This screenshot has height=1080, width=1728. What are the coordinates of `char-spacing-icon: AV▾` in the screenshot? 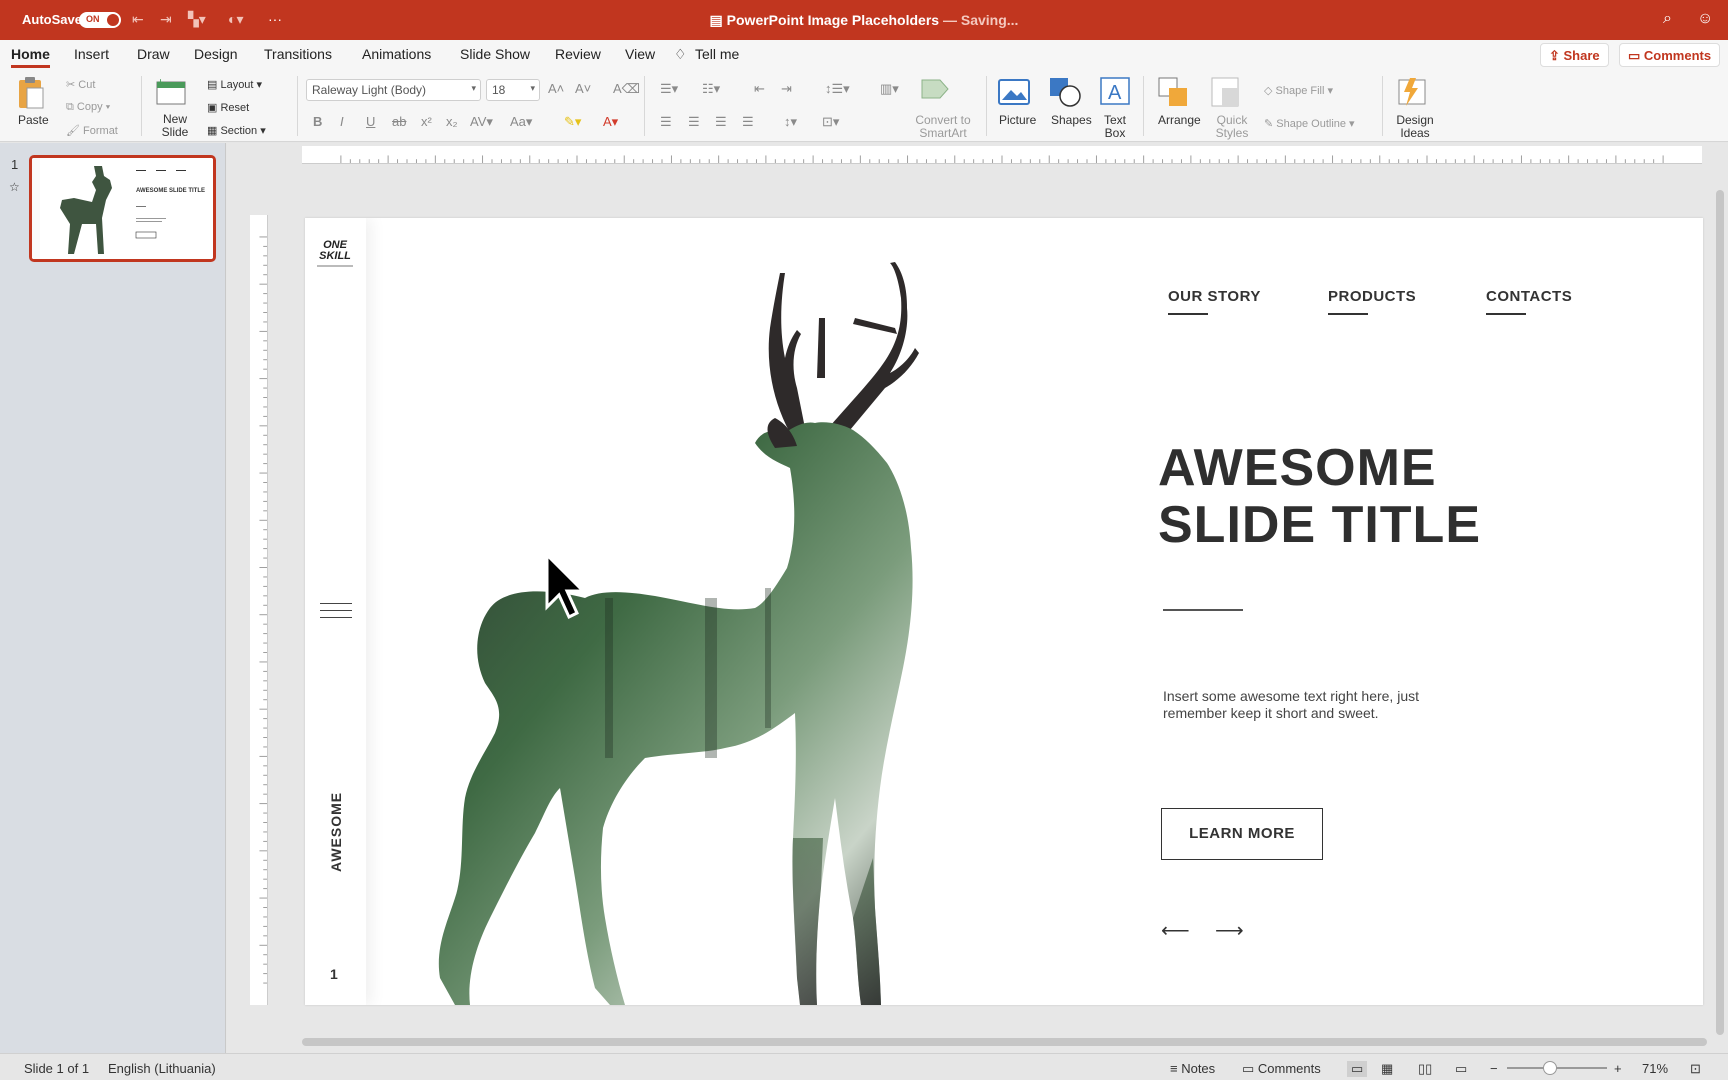 It's located at (481, 122).